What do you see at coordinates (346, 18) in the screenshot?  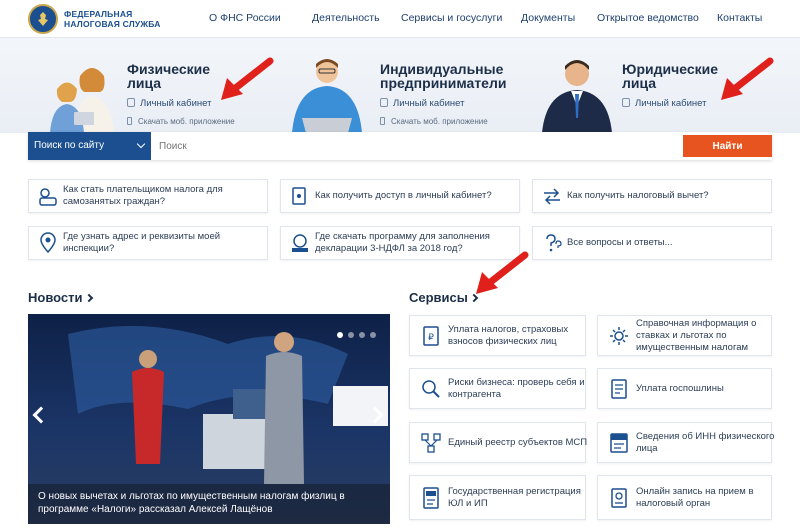 I see `nav-activity: Деятельность` at bounding box center [346, 18].